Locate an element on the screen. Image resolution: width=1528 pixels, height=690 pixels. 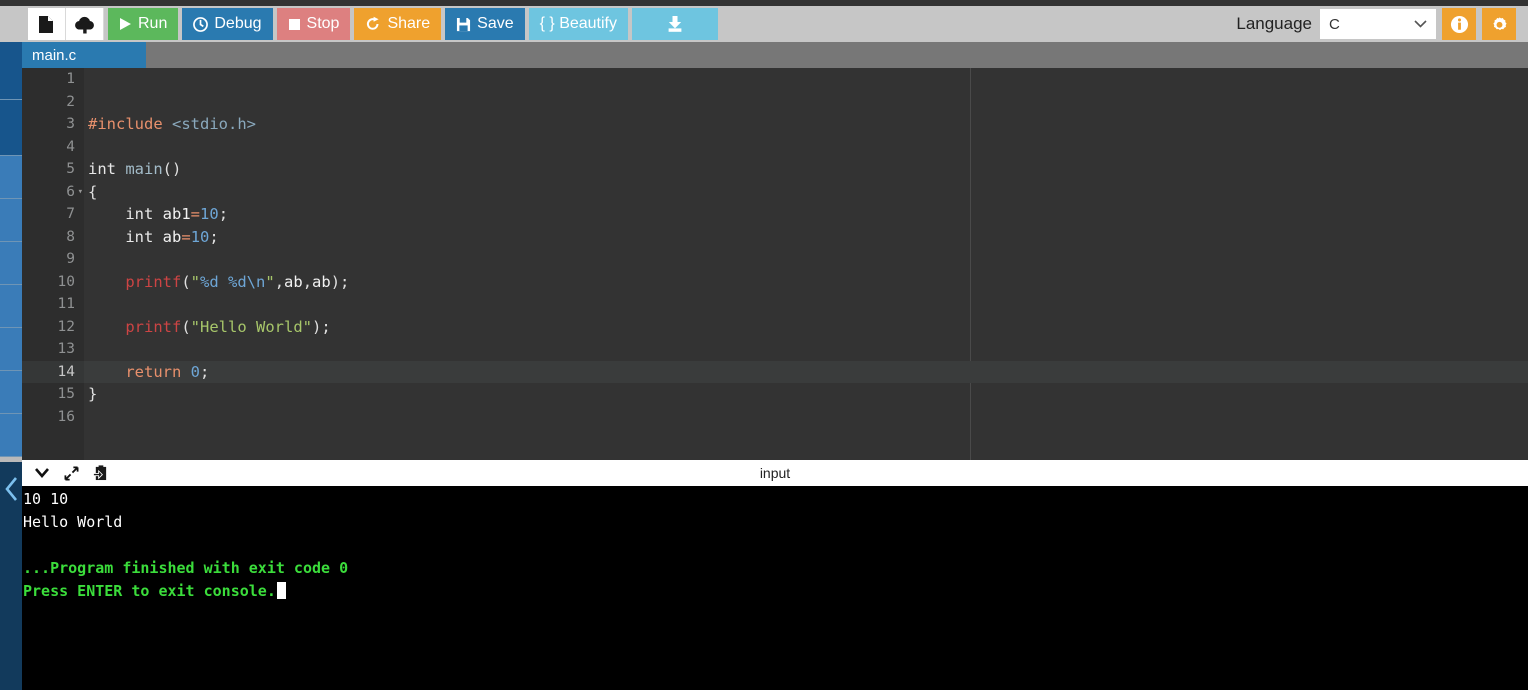
upload-button is located at coordinates (85, 24).